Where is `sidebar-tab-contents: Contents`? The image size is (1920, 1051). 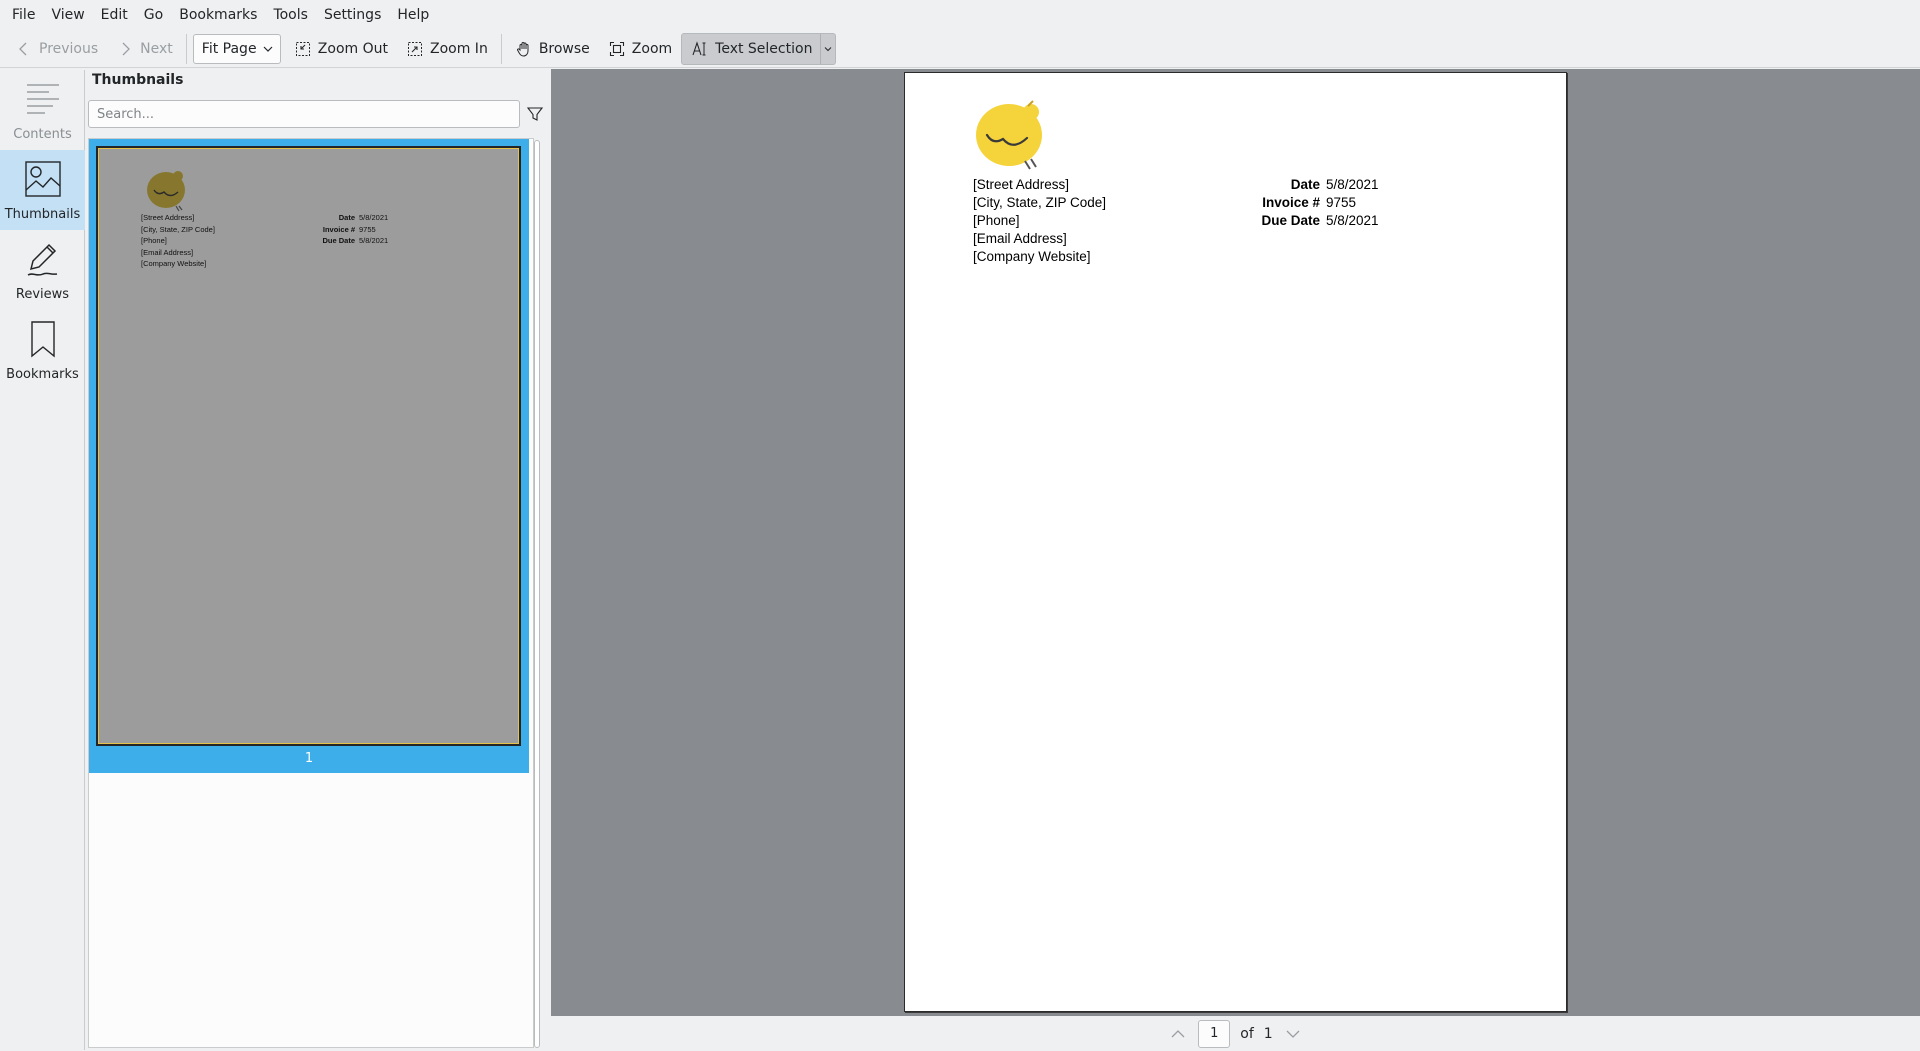 sidebar-tab-contents: Contents is located at coordinates (42, 110).